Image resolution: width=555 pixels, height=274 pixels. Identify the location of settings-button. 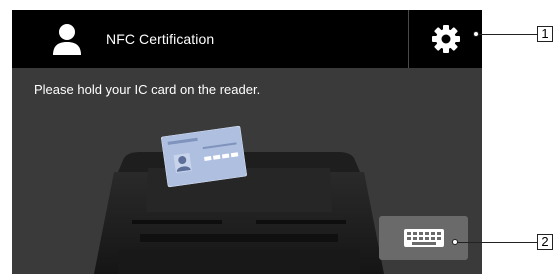
(445, 39).